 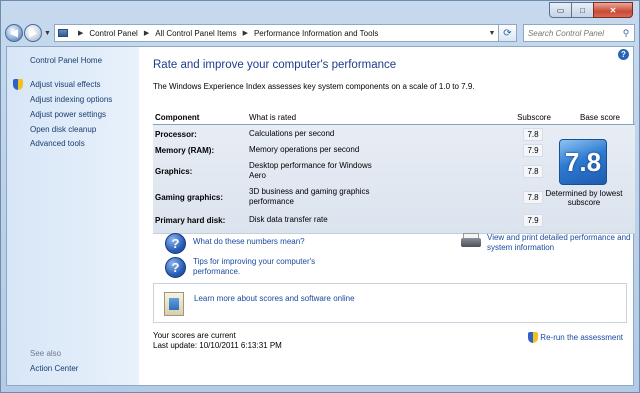 I want to click on sidebar-home-link: Control Panel Home, so click(x=66, y=60).